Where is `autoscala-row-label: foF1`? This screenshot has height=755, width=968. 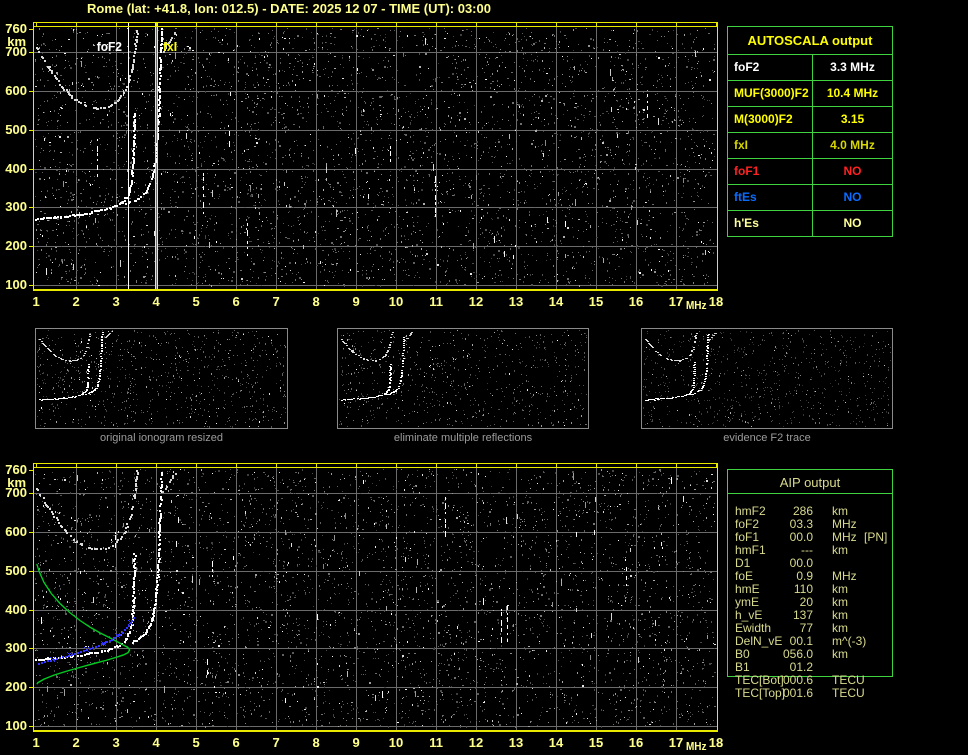 autoscala-row-label: foF1 is located at coordinates (770, 171).